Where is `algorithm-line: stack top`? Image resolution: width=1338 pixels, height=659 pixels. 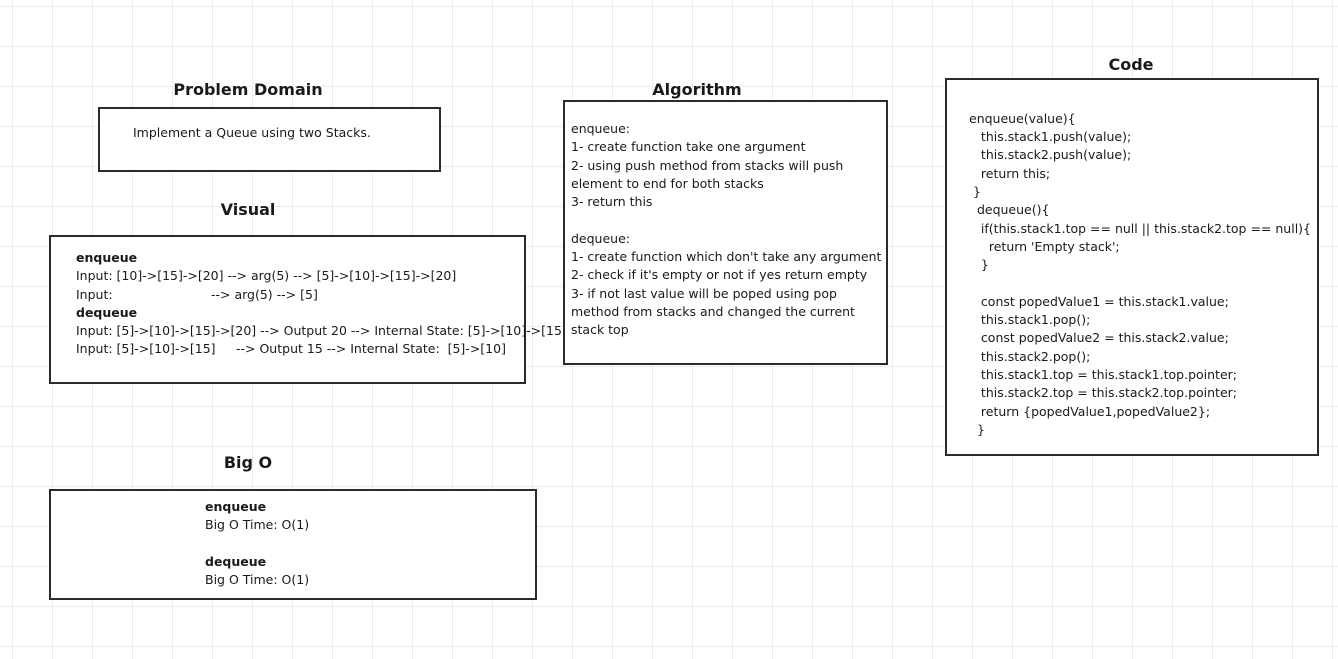
algorithm-line: stack top is located at coordinates (600, 329).